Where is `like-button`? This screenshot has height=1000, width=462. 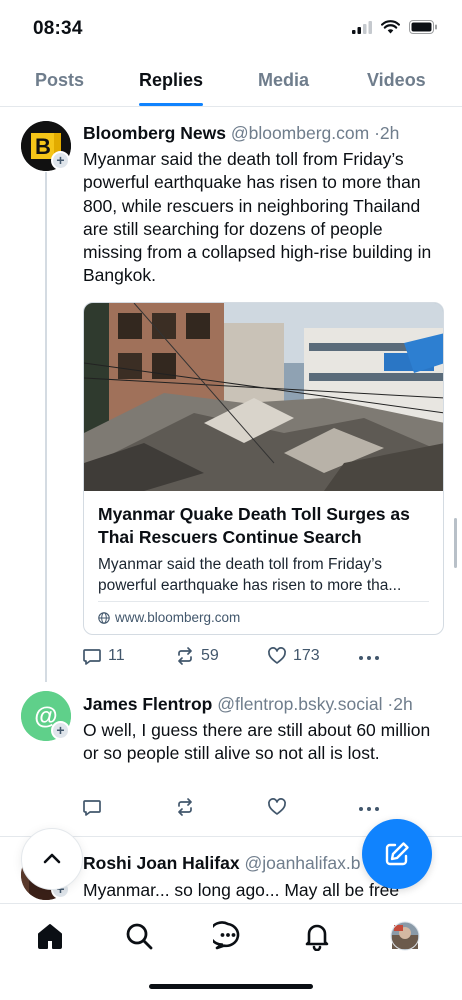
like-button is located at coordinates (280, 807).